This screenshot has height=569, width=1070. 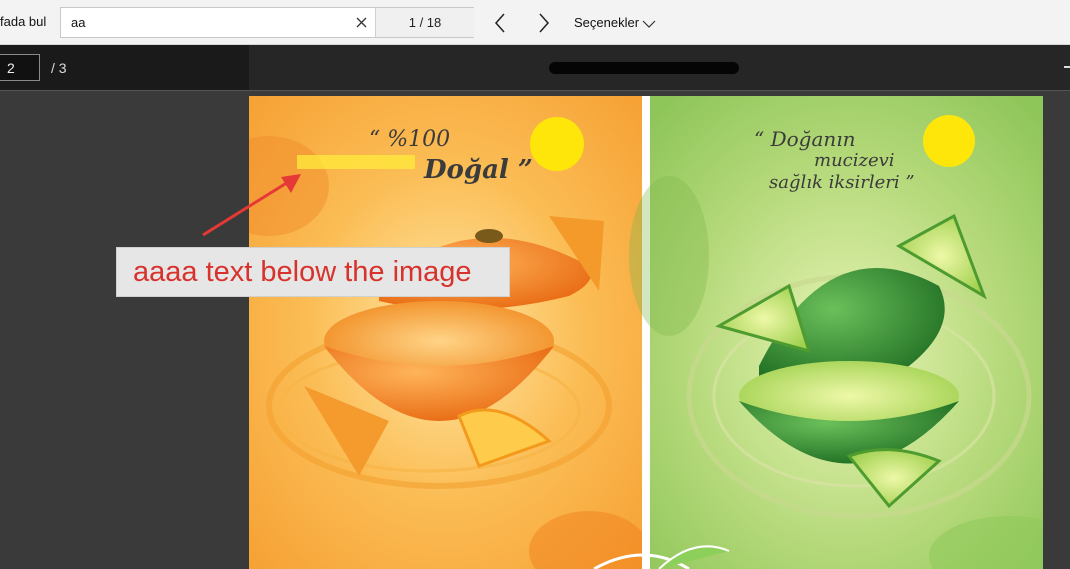 I want to click on right-panel-headline-1: “ Doğanın, so click(x=805, y=139).